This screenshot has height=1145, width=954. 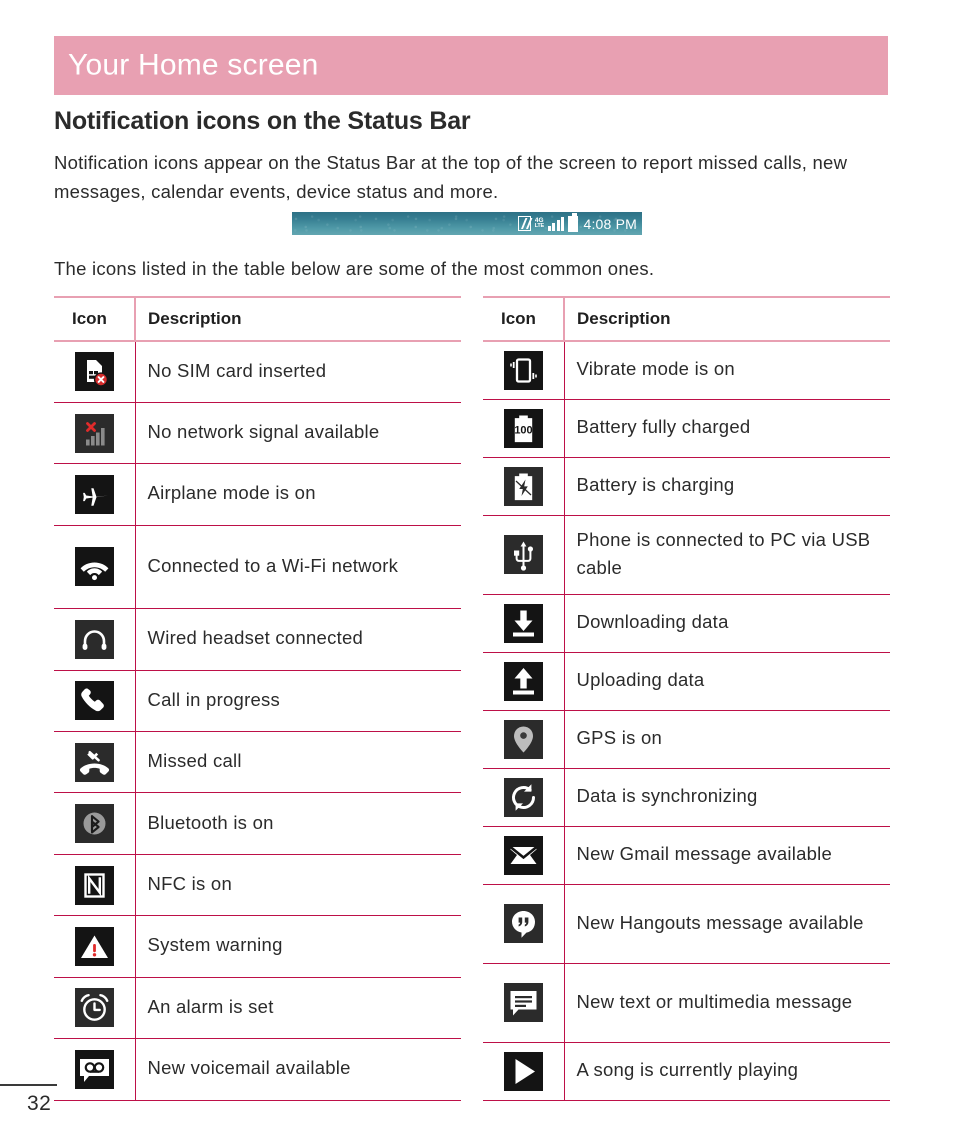 I want to click on icon-description: Downloading data, so click(x=726, y=623).